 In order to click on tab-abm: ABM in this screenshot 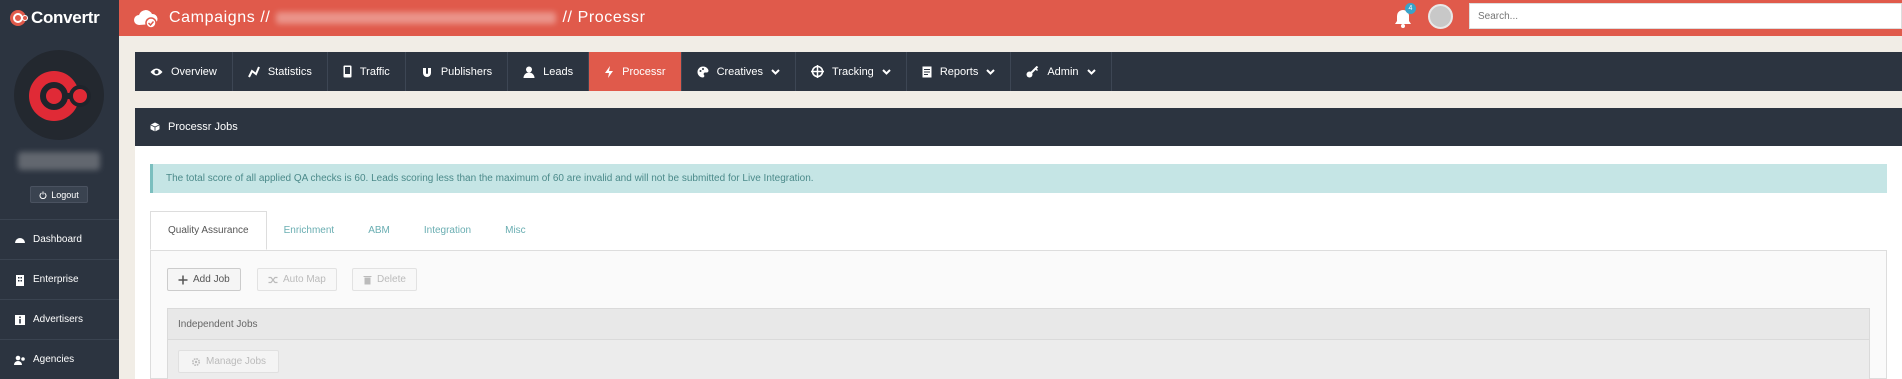, I will do `click(379, 230)`.